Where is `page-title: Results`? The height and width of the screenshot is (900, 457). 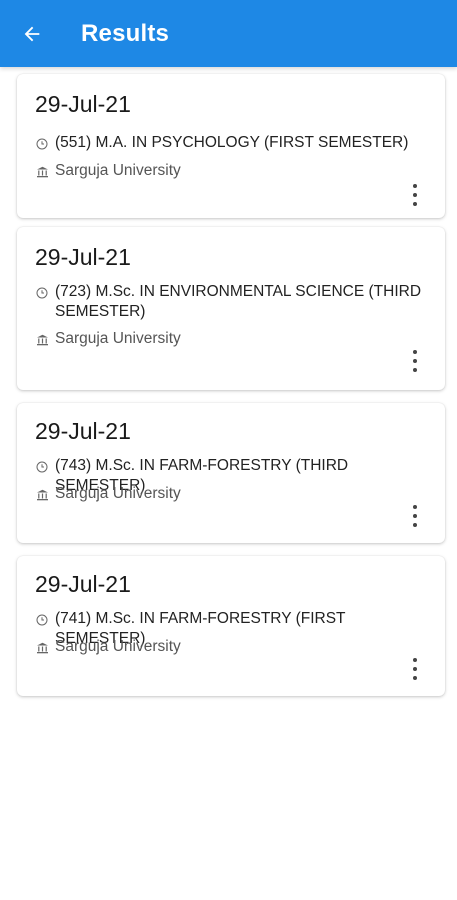
page-title: Results is located at coordinates (125, 33).